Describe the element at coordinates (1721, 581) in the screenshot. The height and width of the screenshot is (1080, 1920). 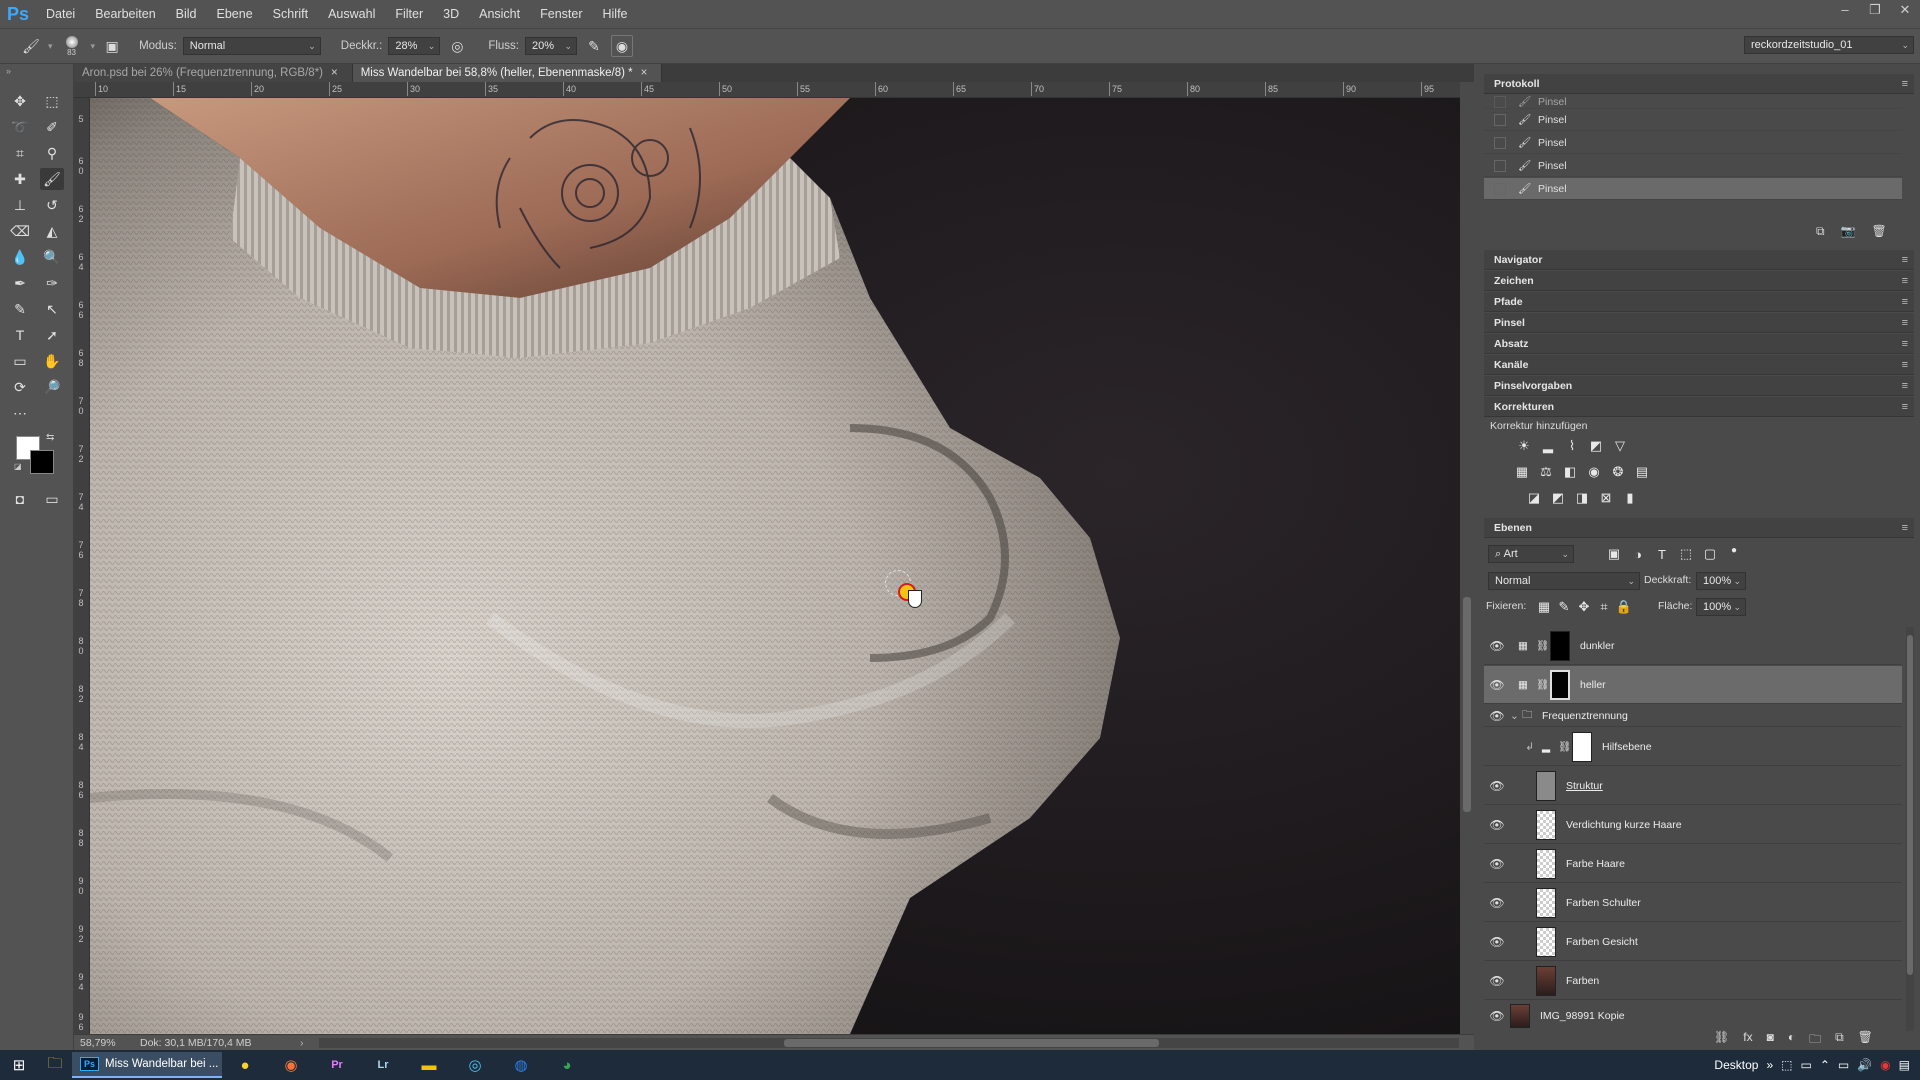
I see `opacity-input: 100% ⌄` at that location.